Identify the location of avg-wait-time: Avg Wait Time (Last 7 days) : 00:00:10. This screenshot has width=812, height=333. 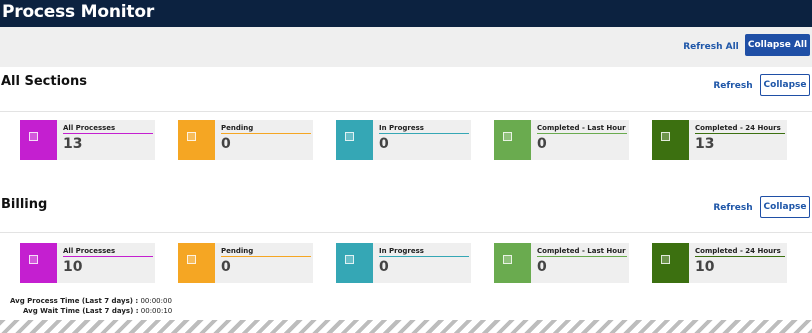
(97, 311).